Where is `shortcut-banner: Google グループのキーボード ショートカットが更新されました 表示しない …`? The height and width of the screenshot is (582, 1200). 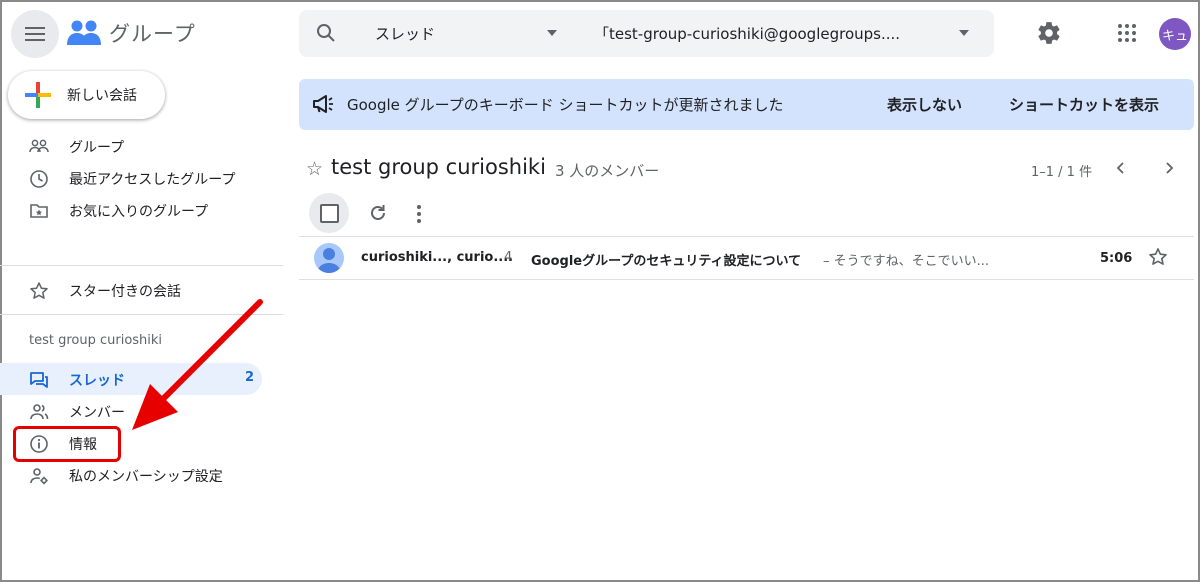 shortcut-banner: Google グループのキーボード ショートカットが更新されました 表示しない … is located at coordinates (746, 104).